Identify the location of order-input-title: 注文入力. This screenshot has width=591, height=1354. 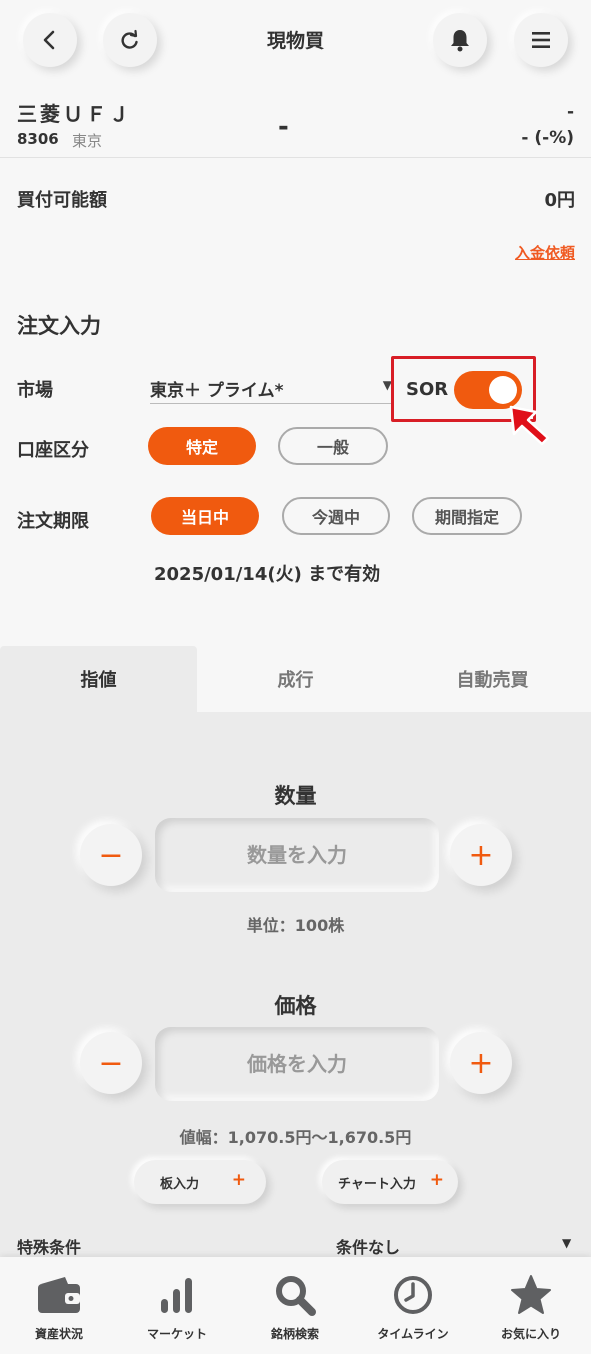
(59, 326).